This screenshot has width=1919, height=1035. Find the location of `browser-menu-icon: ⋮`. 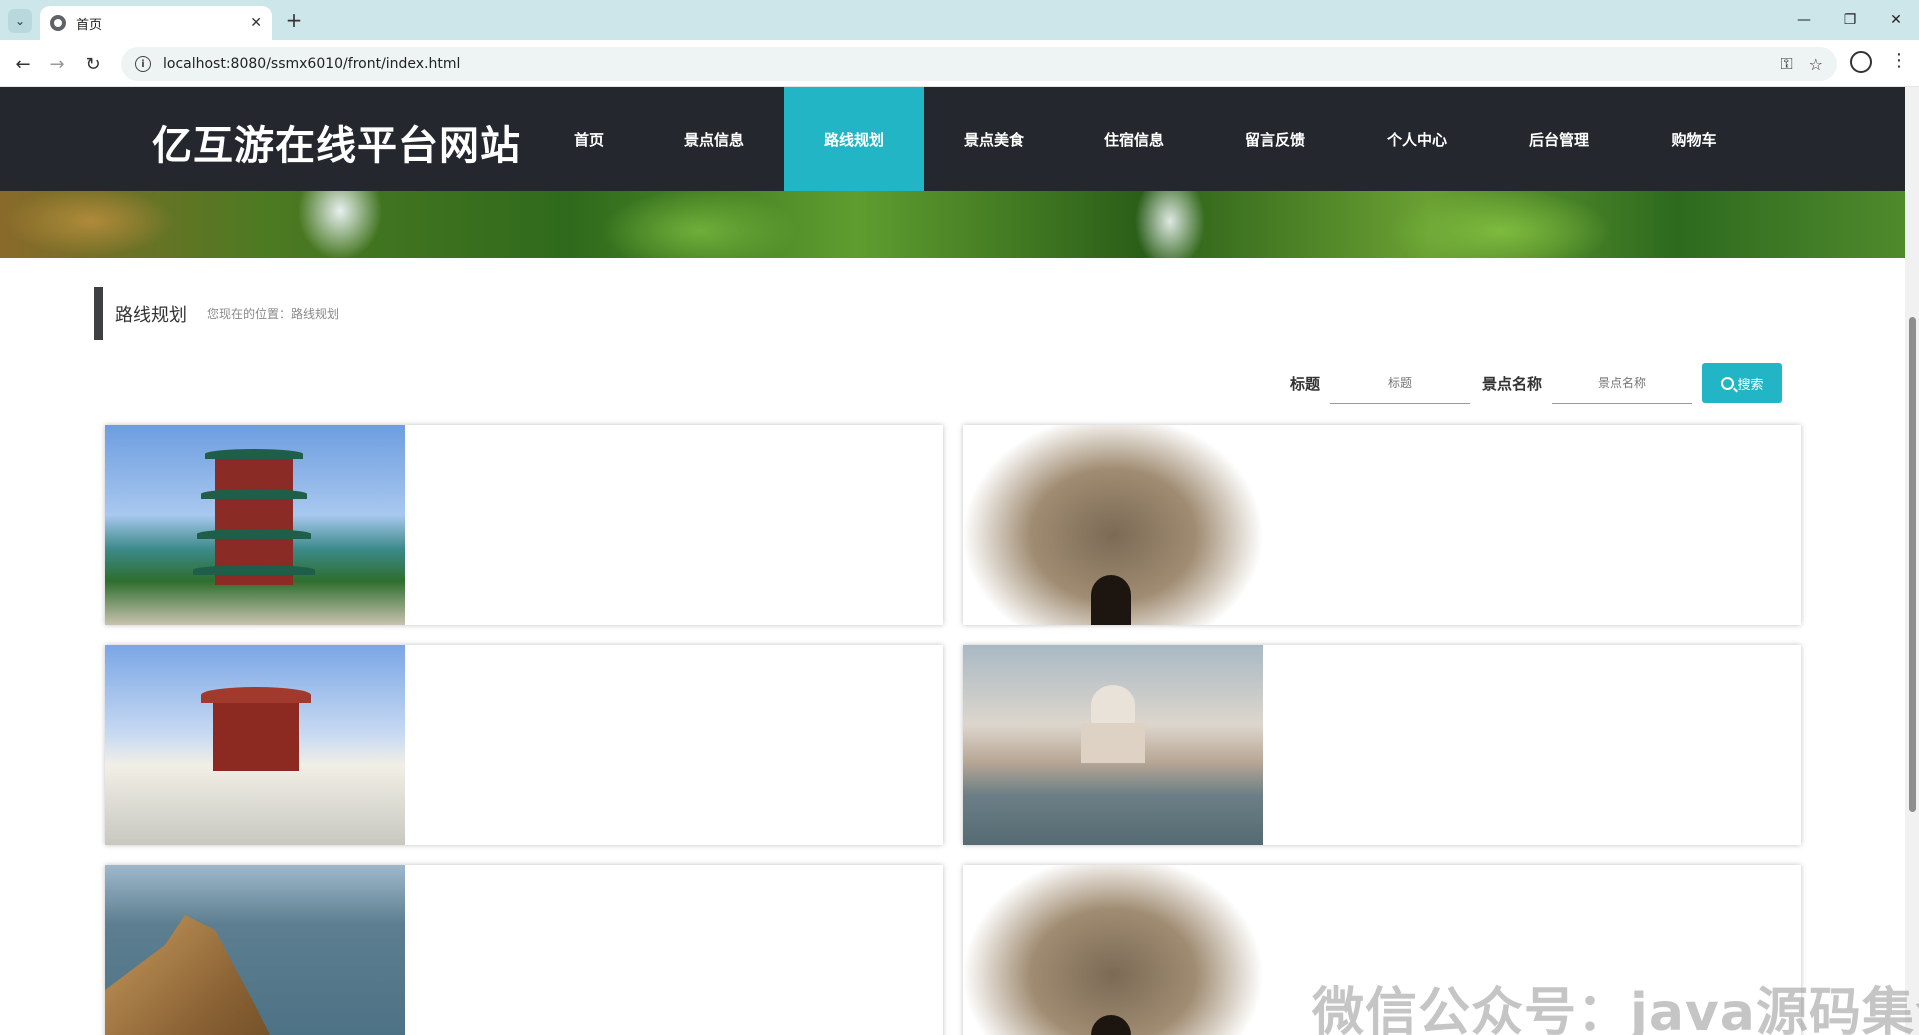

browser-menu-icon: ⋮ is located at coordinates (1899, 60).